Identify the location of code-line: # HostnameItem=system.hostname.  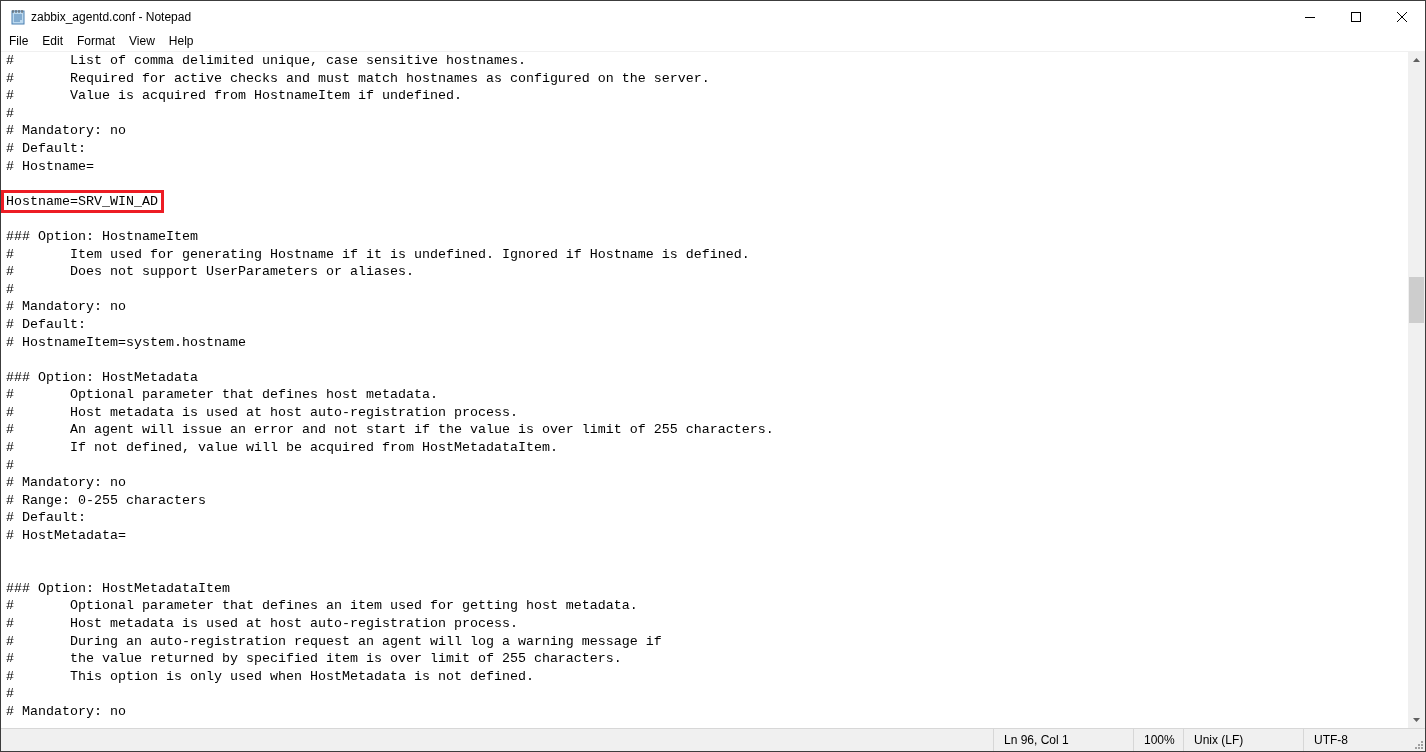
(126, 342).